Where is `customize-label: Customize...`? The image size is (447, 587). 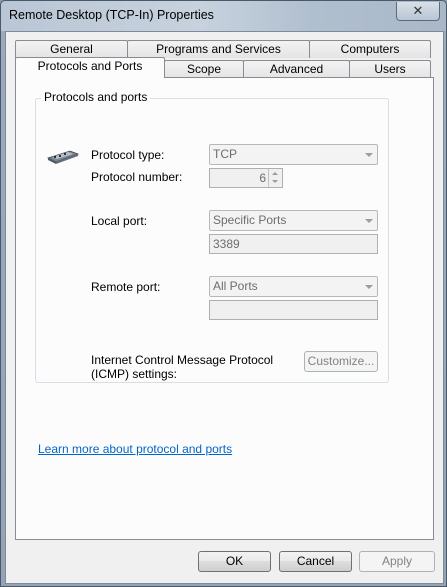
customize-label: Customize... is located at coordinates (341, 361).